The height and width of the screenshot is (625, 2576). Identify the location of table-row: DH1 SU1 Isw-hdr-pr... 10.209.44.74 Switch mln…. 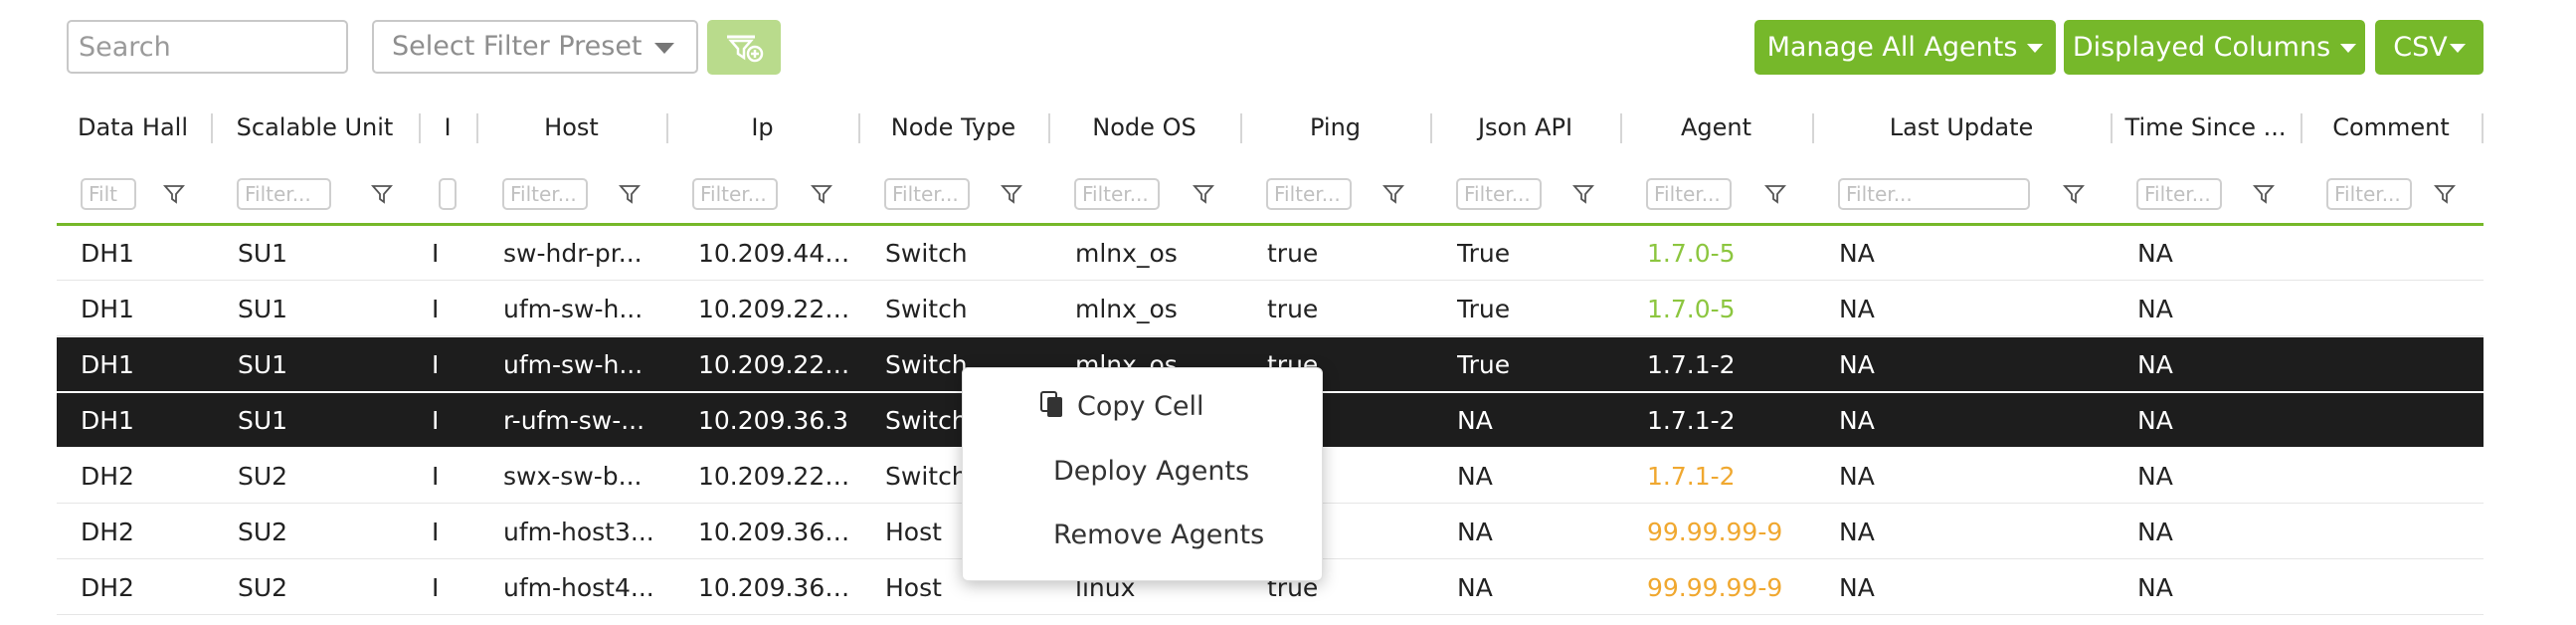
(1270, 253).